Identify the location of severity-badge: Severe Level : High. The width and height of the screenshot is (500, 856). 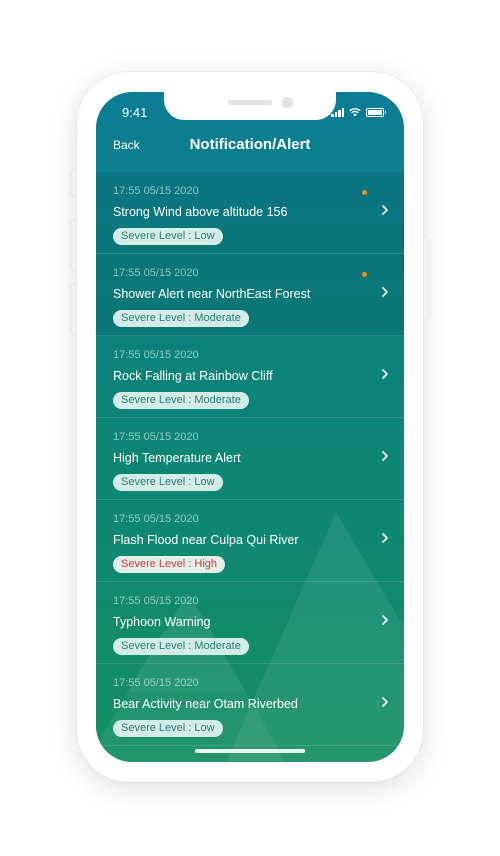
(169, 564).